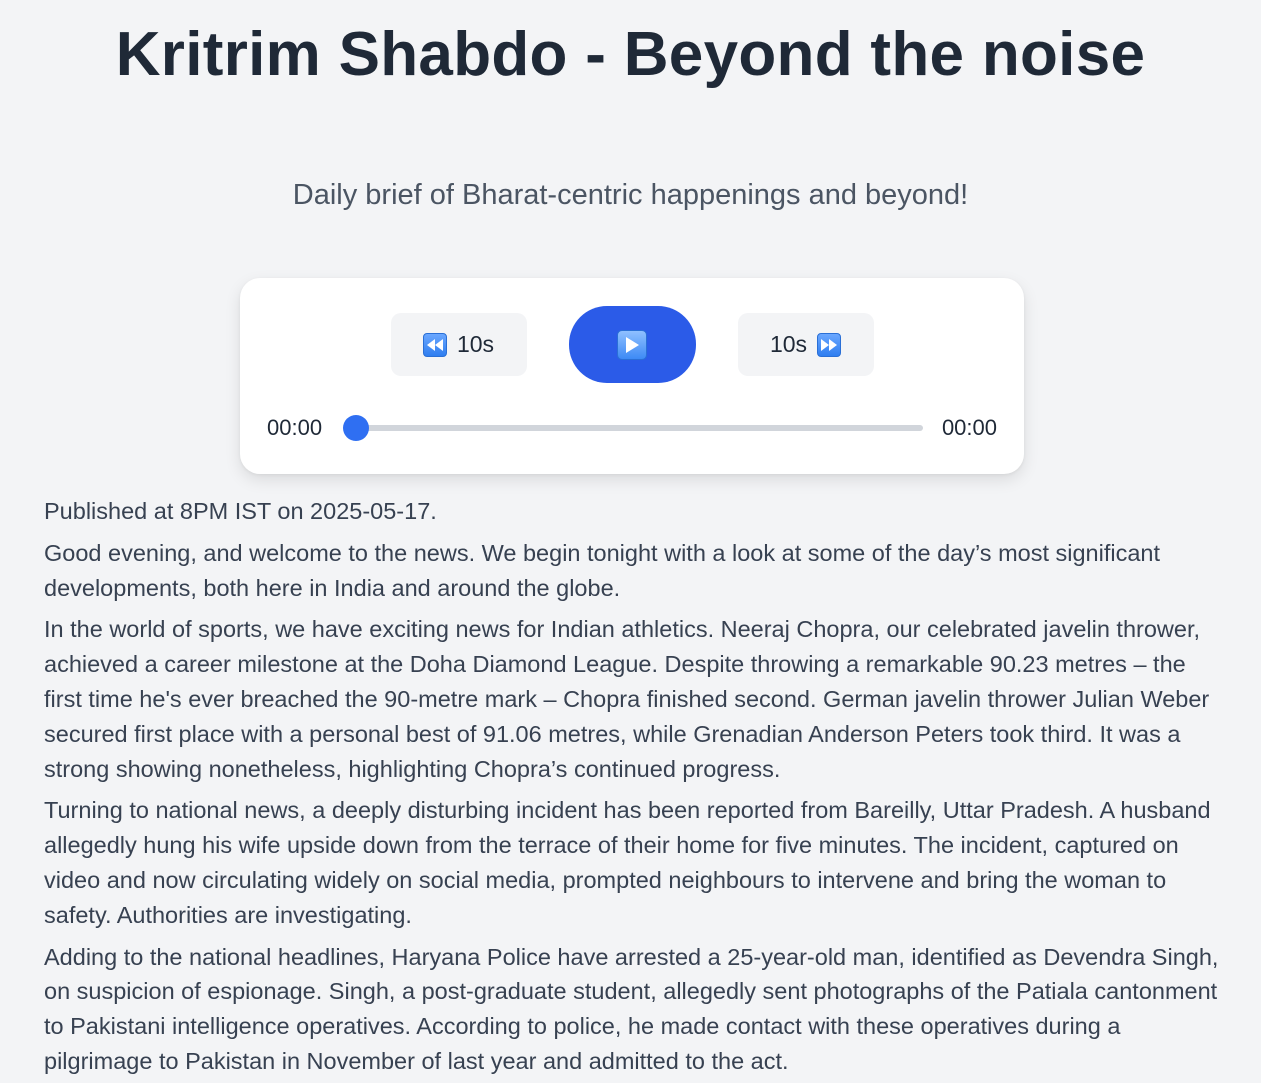 Image resolution: width=1261 pixels, height=1083 pixels. I want to click on current-time: 00:00, so click(295, 427).